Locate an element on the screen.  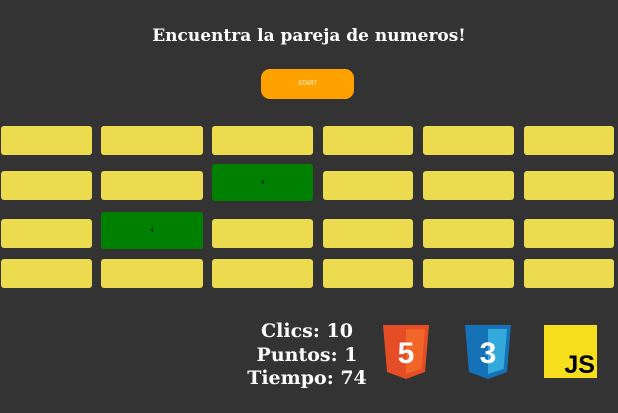
game-title: Encuentra la pareja de numeros! is located at coordinates (309, 36).